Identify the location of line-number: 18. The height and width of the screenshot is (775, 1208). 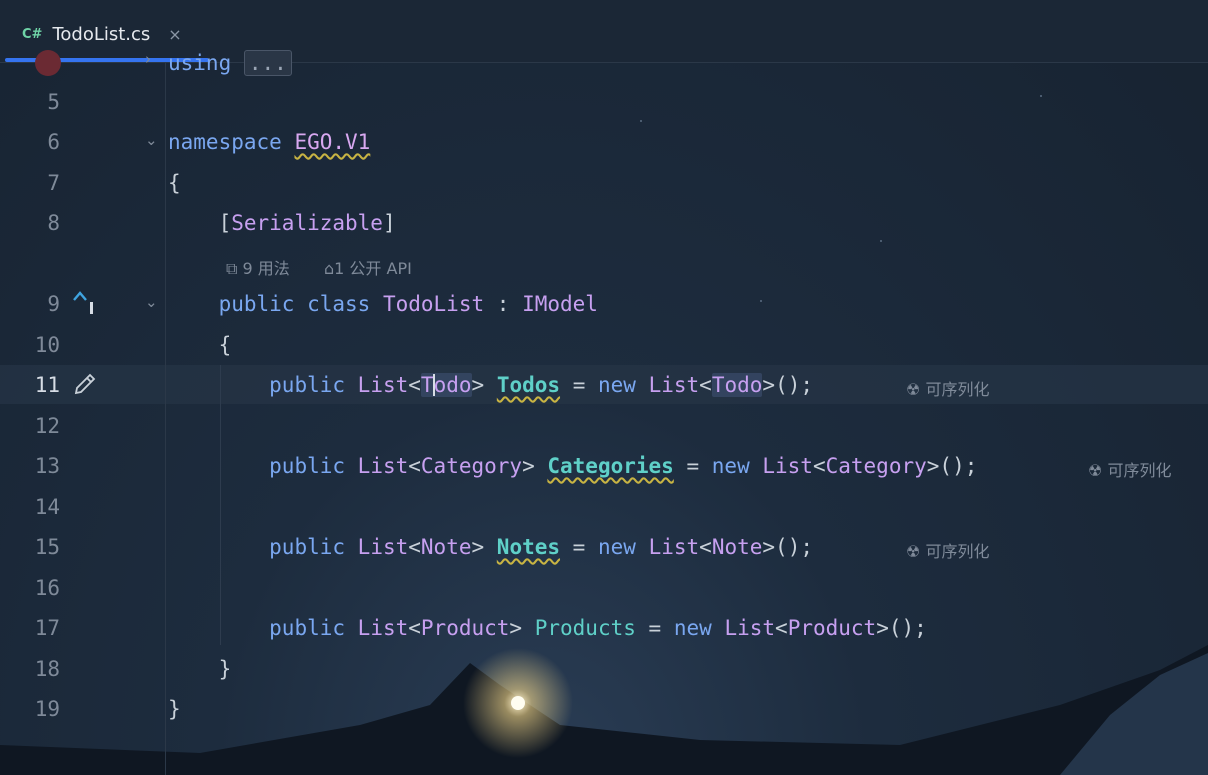
(47, 669).